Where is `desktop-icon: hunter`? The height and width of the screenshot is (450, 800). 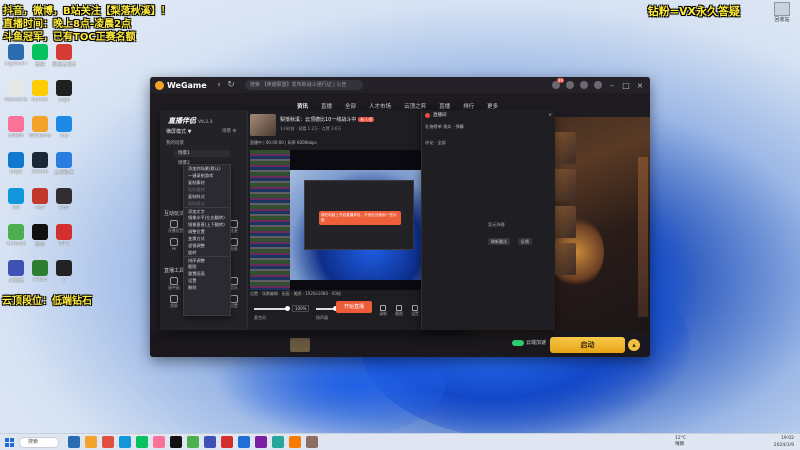 desktop-icon: hunter is located at coordinates (40, 91).